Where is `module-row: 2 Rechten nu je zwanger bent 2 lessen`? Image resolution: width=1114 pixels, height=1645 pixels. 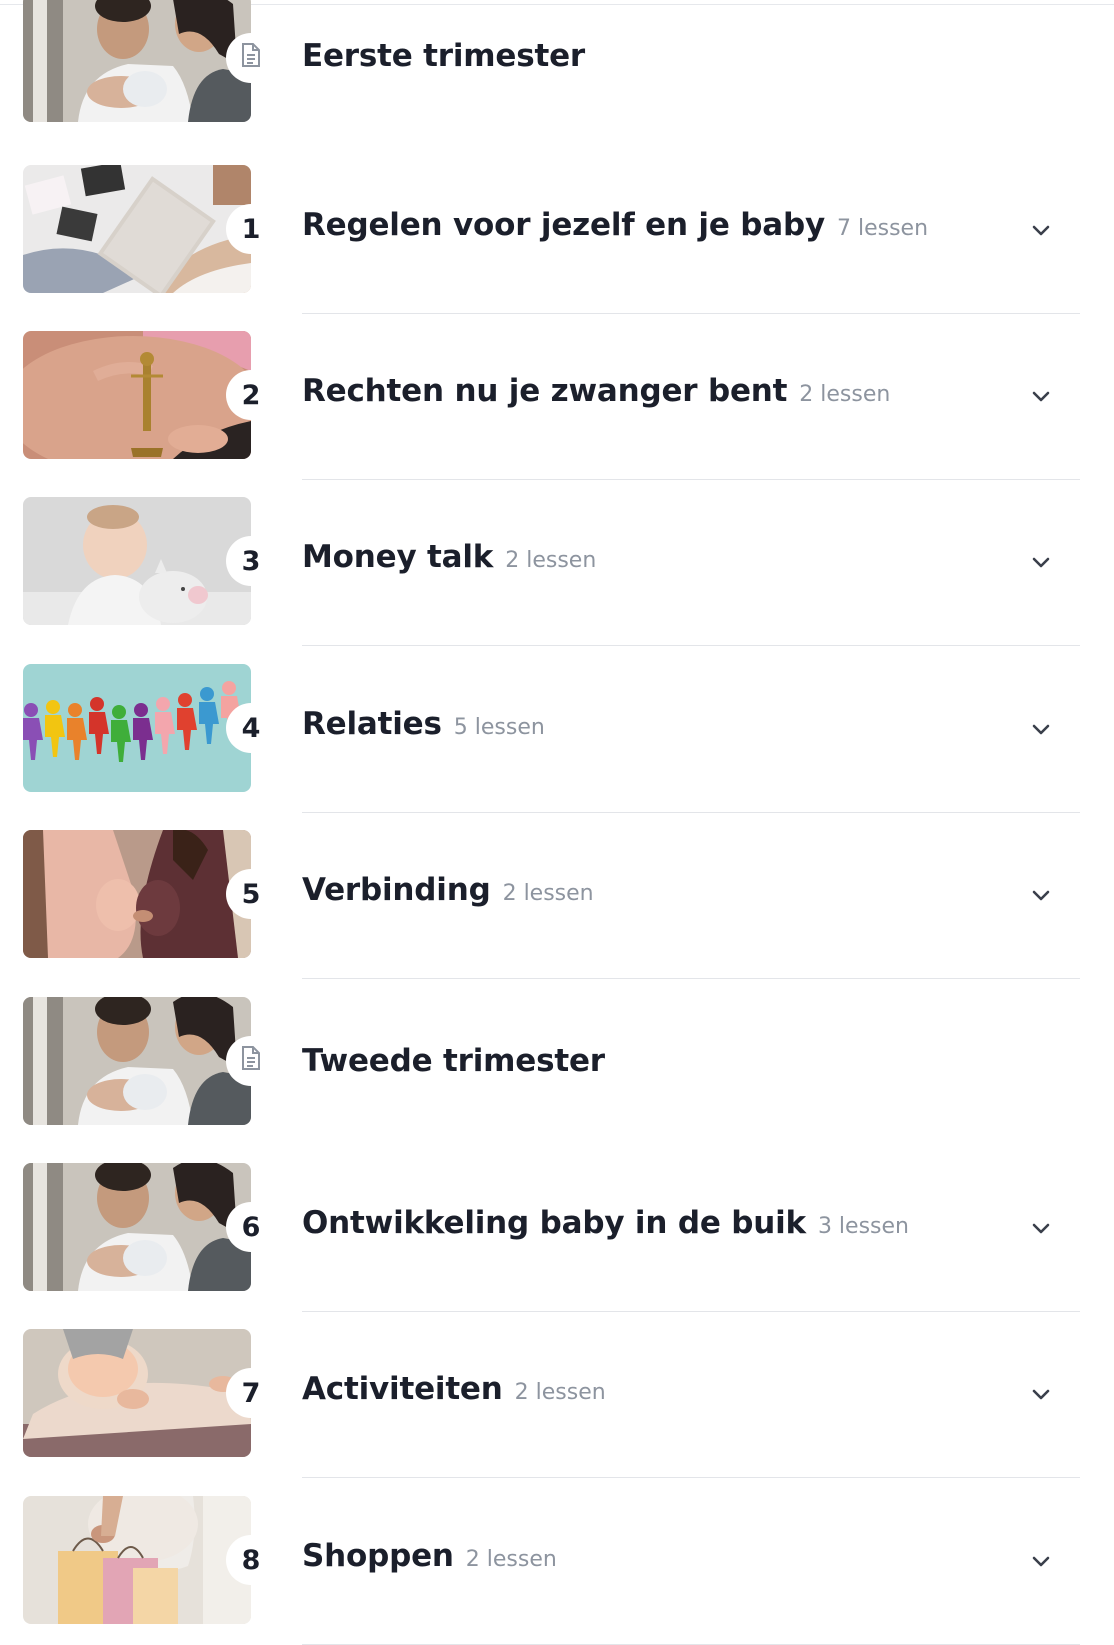 module-row: 2 Rechten nu je zwanger bent 2 lessen is located at coordinates (557, 405).